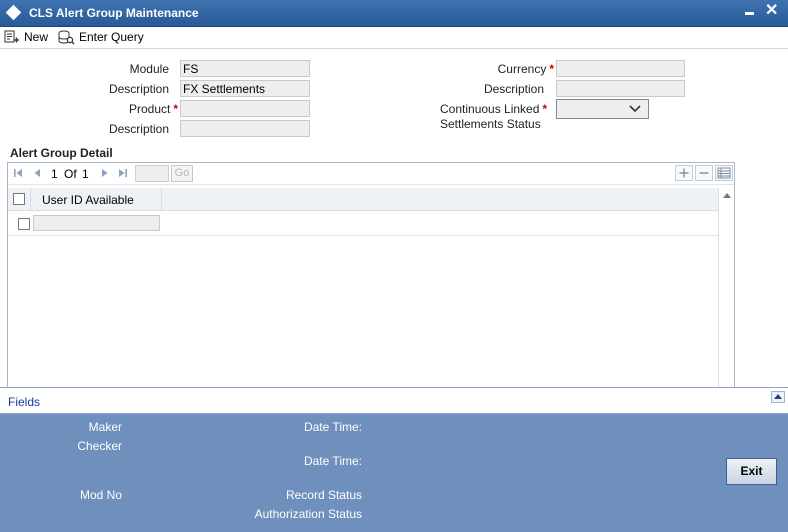 Image resolution: width=788 pixels, height=532 pixels. What do you see at coordinates (37, 173) in the screenshot?
I see `previous-page-icon` at bounding box center [37, 173].